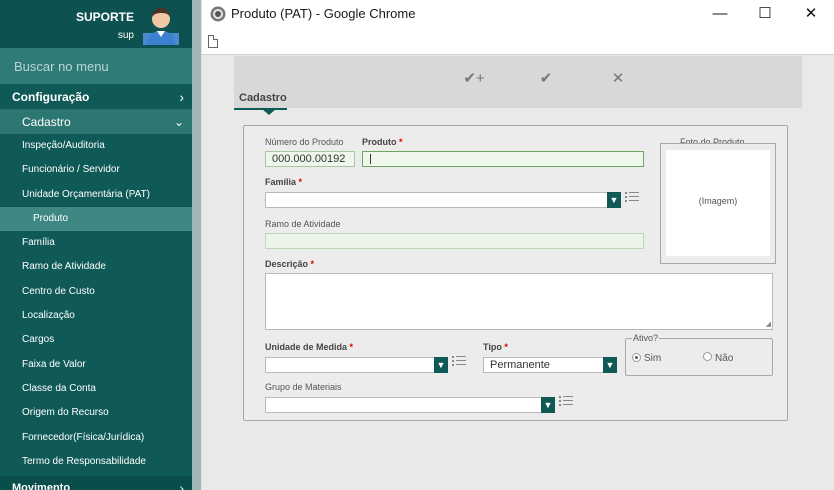  What do you see at coordinates (492, 347) in the screenshot?
I see `tipo-label-text: Tipo` at bounding box center [492, 347].